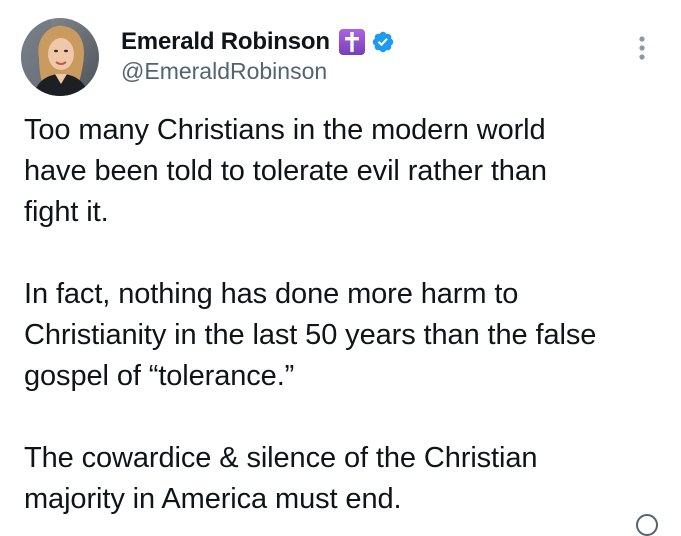  I want to click on avatar, so click(60, 57).